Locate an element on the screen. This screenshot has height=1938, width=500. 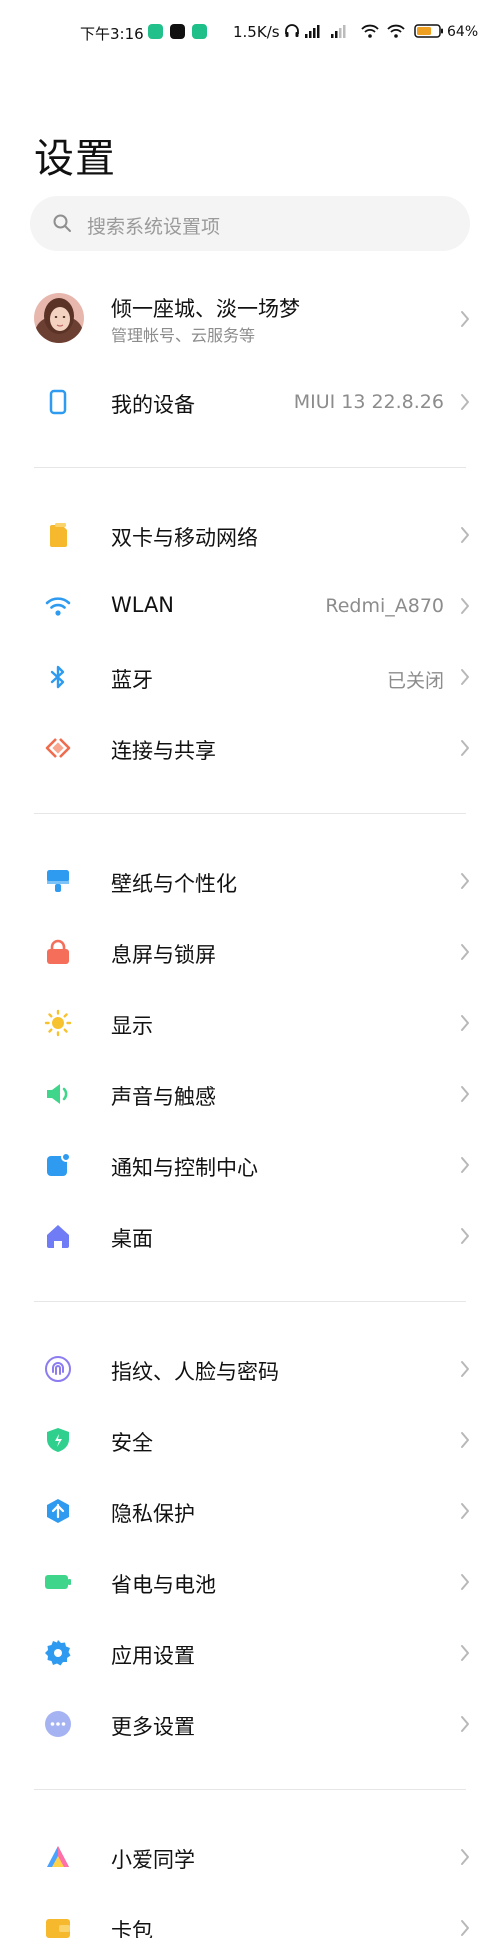
headphones-icon is located at coordinates (292, 30).